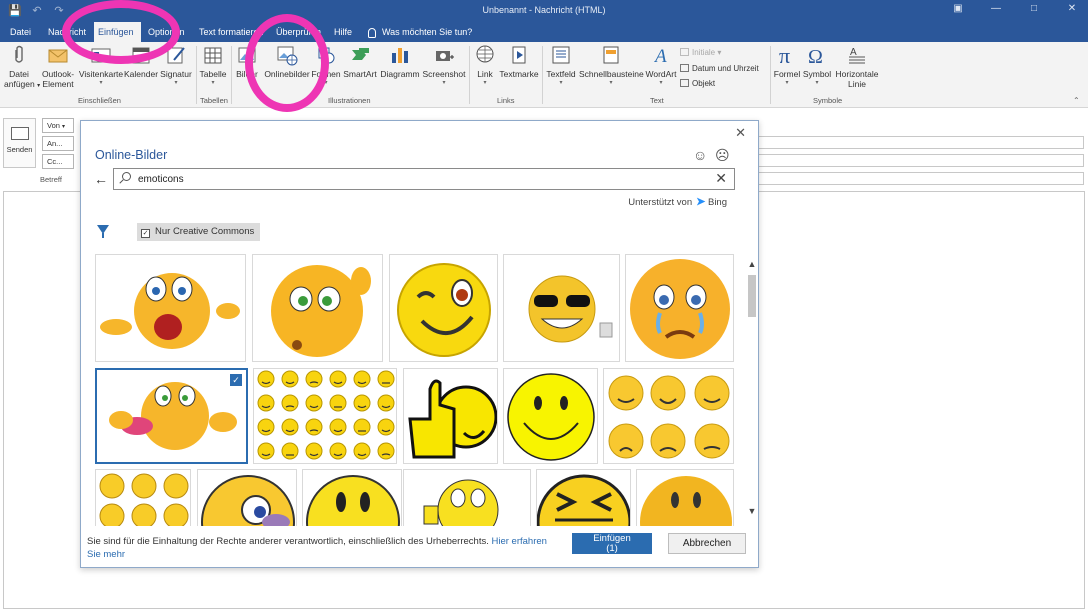 The height and width of the screenshot is (612, 1088). I want to click on tab-hilfe: Hilfe, so click(343, 32).